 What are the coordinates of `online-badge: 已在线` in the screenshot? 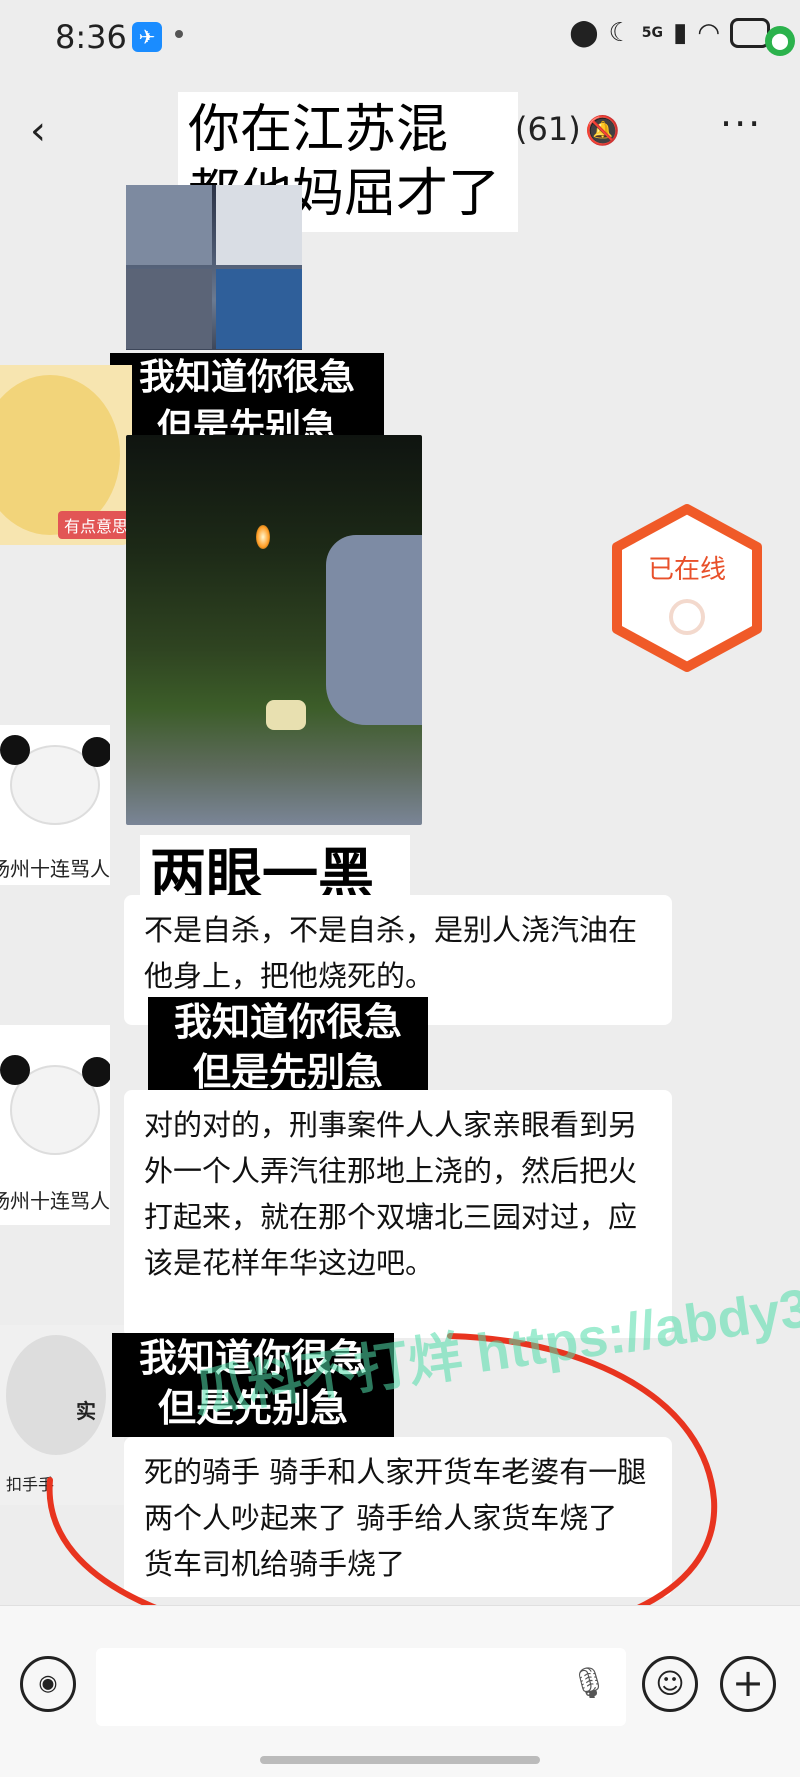 It's located at (687, 588).